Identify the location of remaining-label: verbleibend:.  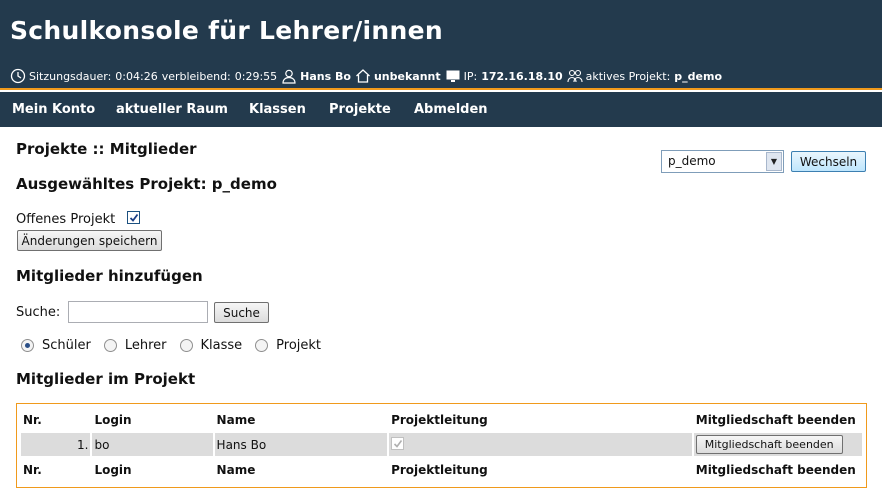
(196, 76).